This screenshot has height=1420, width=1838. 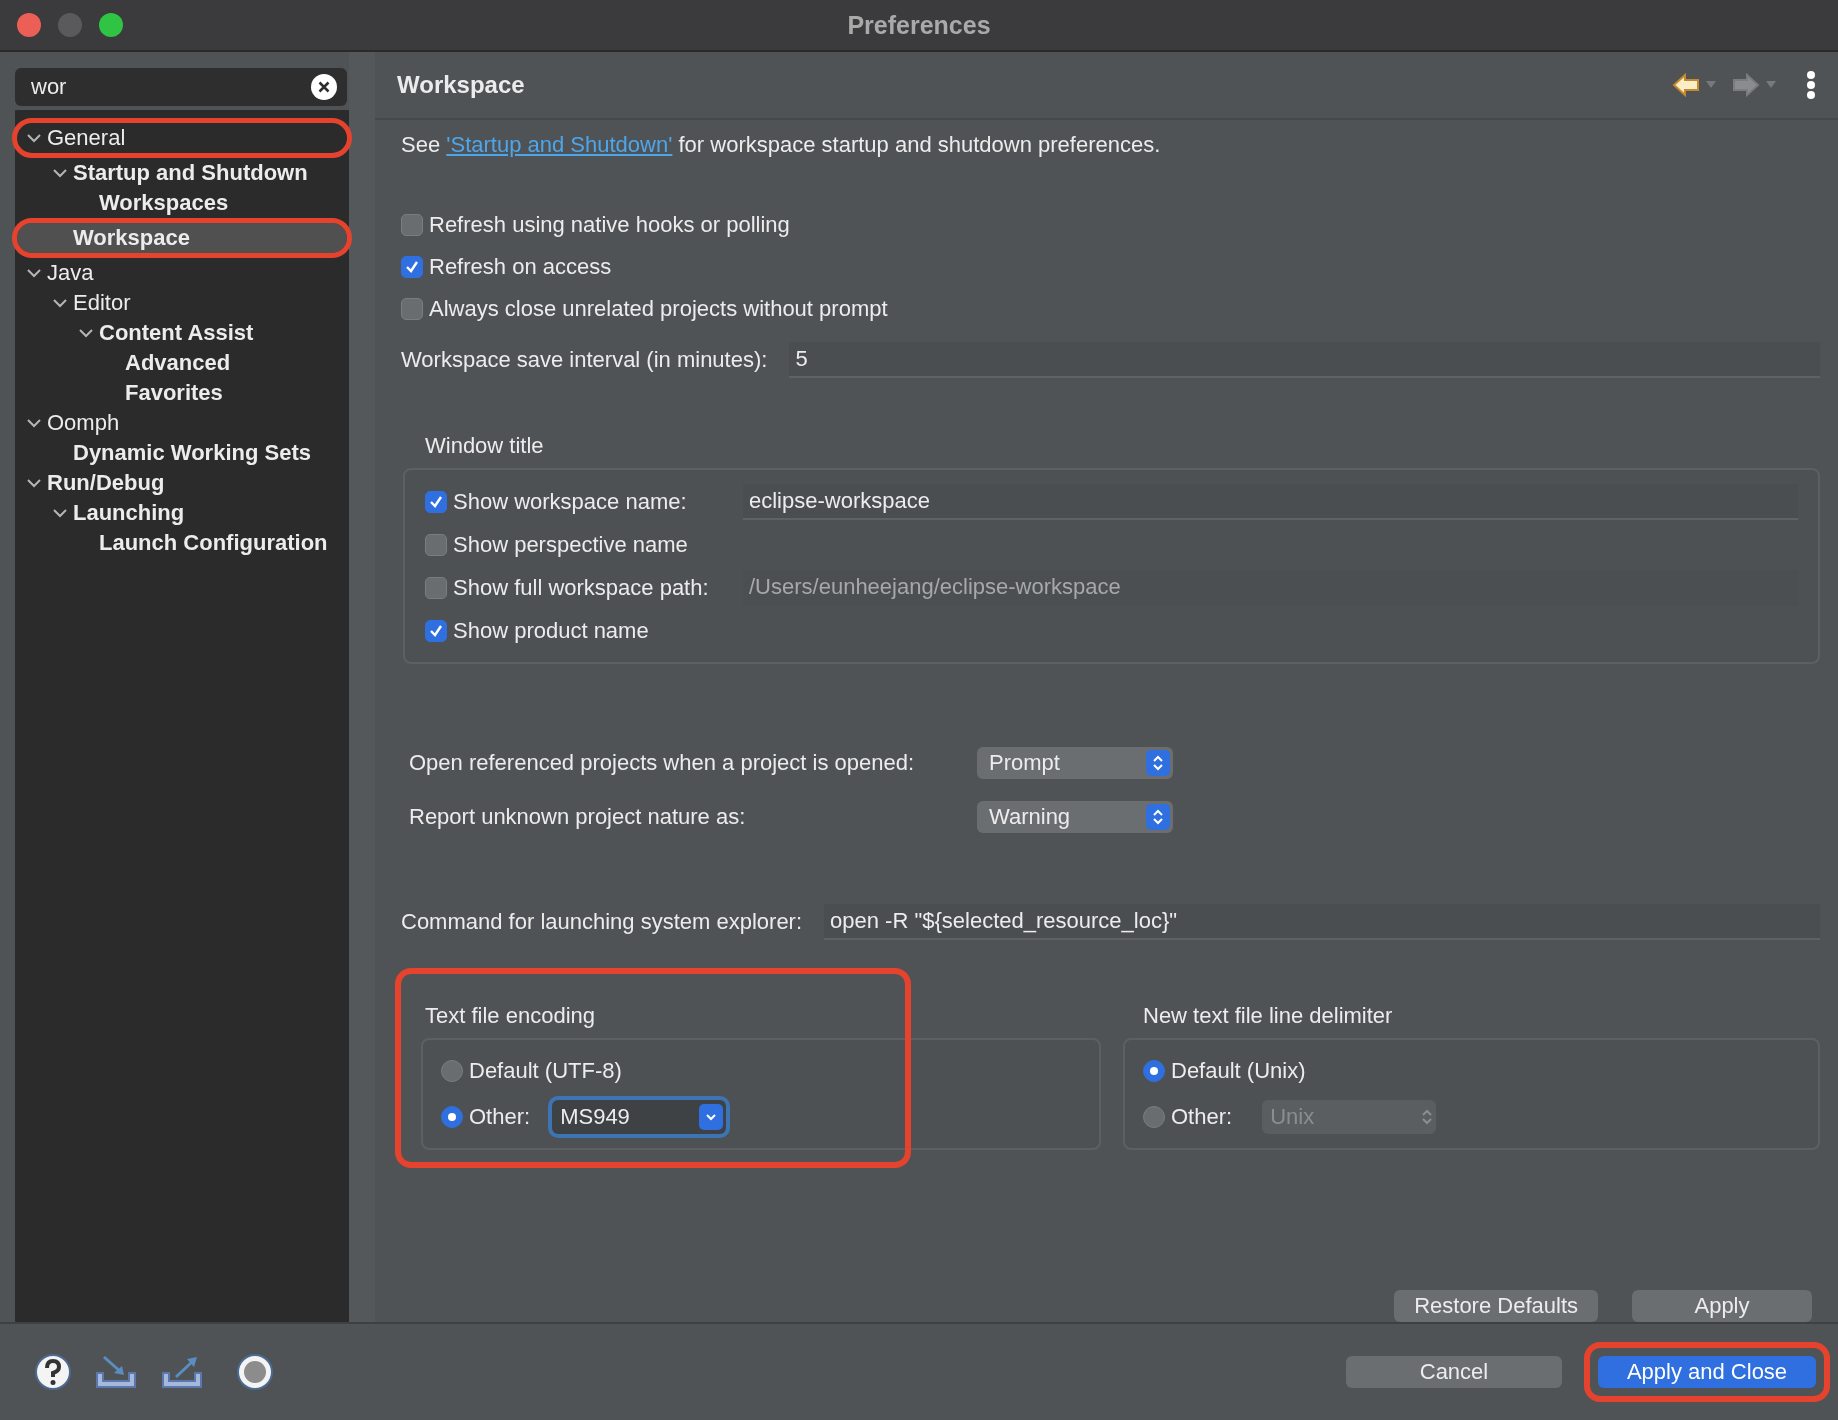 I want to click on group-heading: Window title, so click(x=484, y=446).